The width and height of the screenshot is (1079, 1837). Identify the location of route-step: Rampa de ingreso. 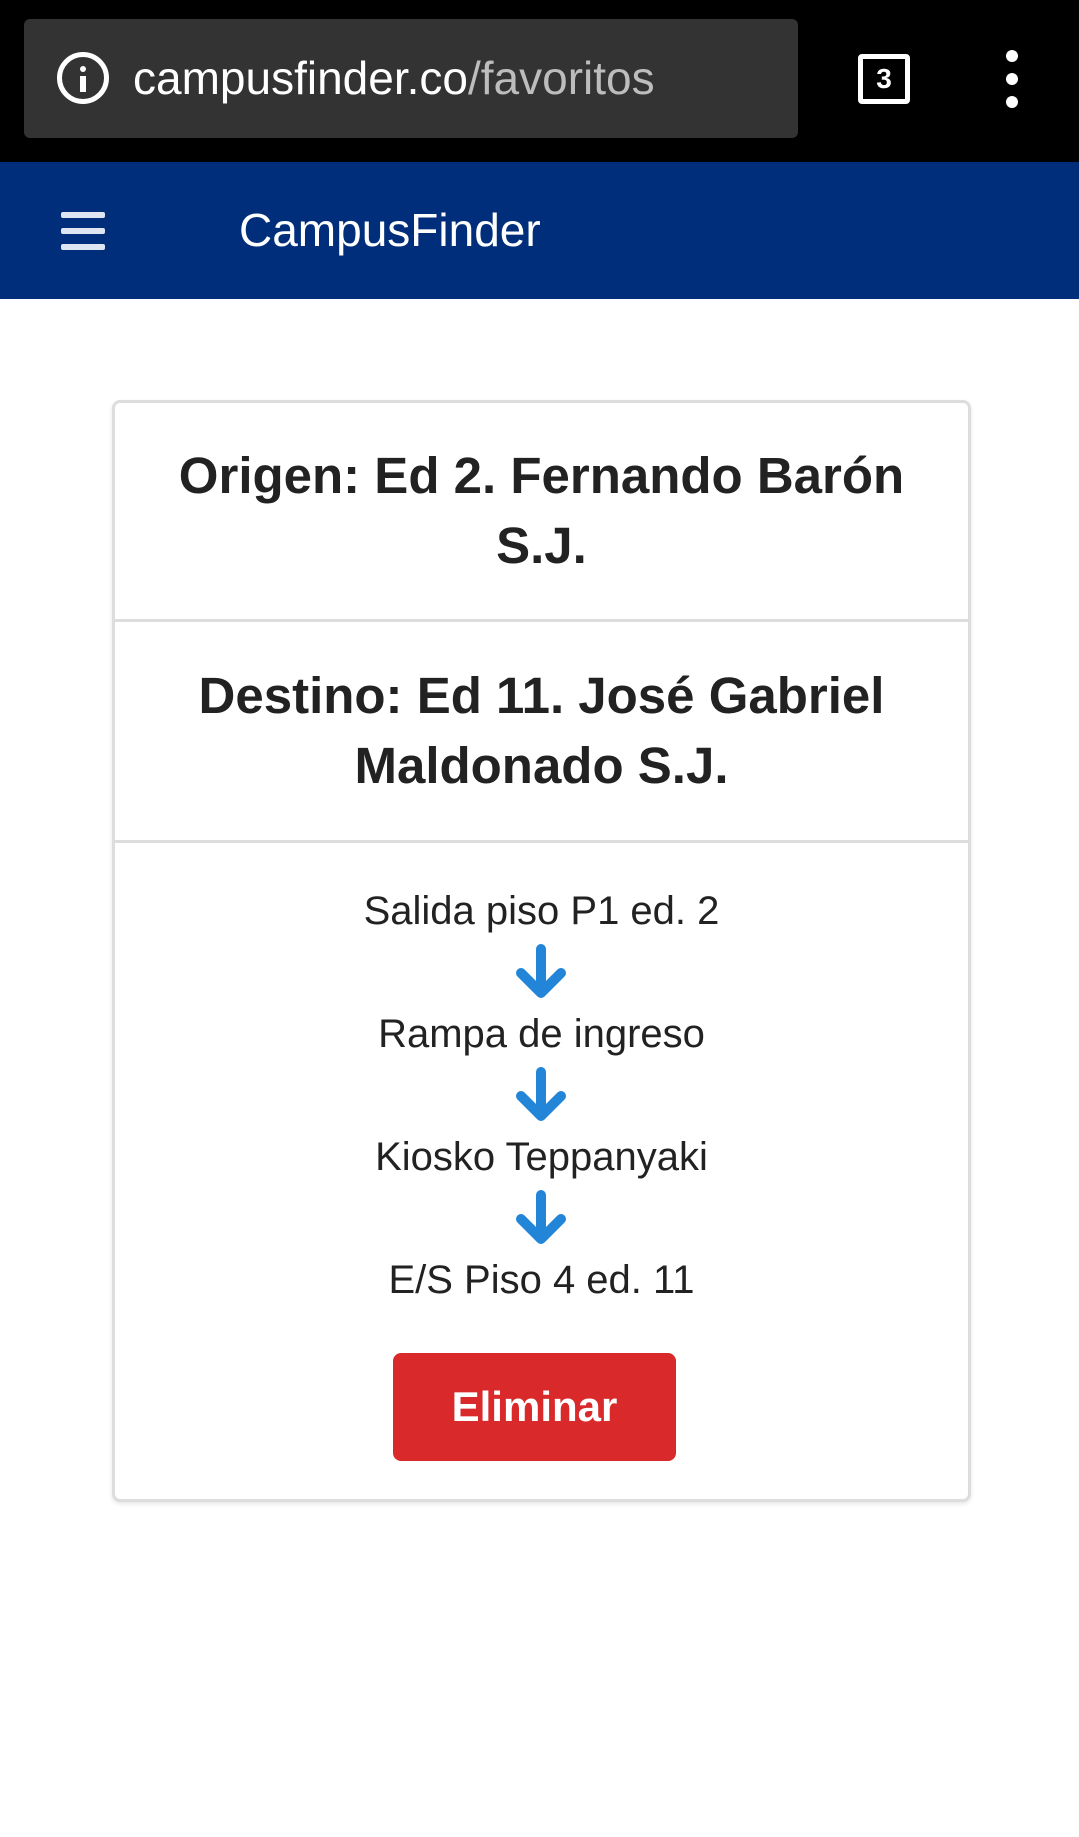
(541, 1034).